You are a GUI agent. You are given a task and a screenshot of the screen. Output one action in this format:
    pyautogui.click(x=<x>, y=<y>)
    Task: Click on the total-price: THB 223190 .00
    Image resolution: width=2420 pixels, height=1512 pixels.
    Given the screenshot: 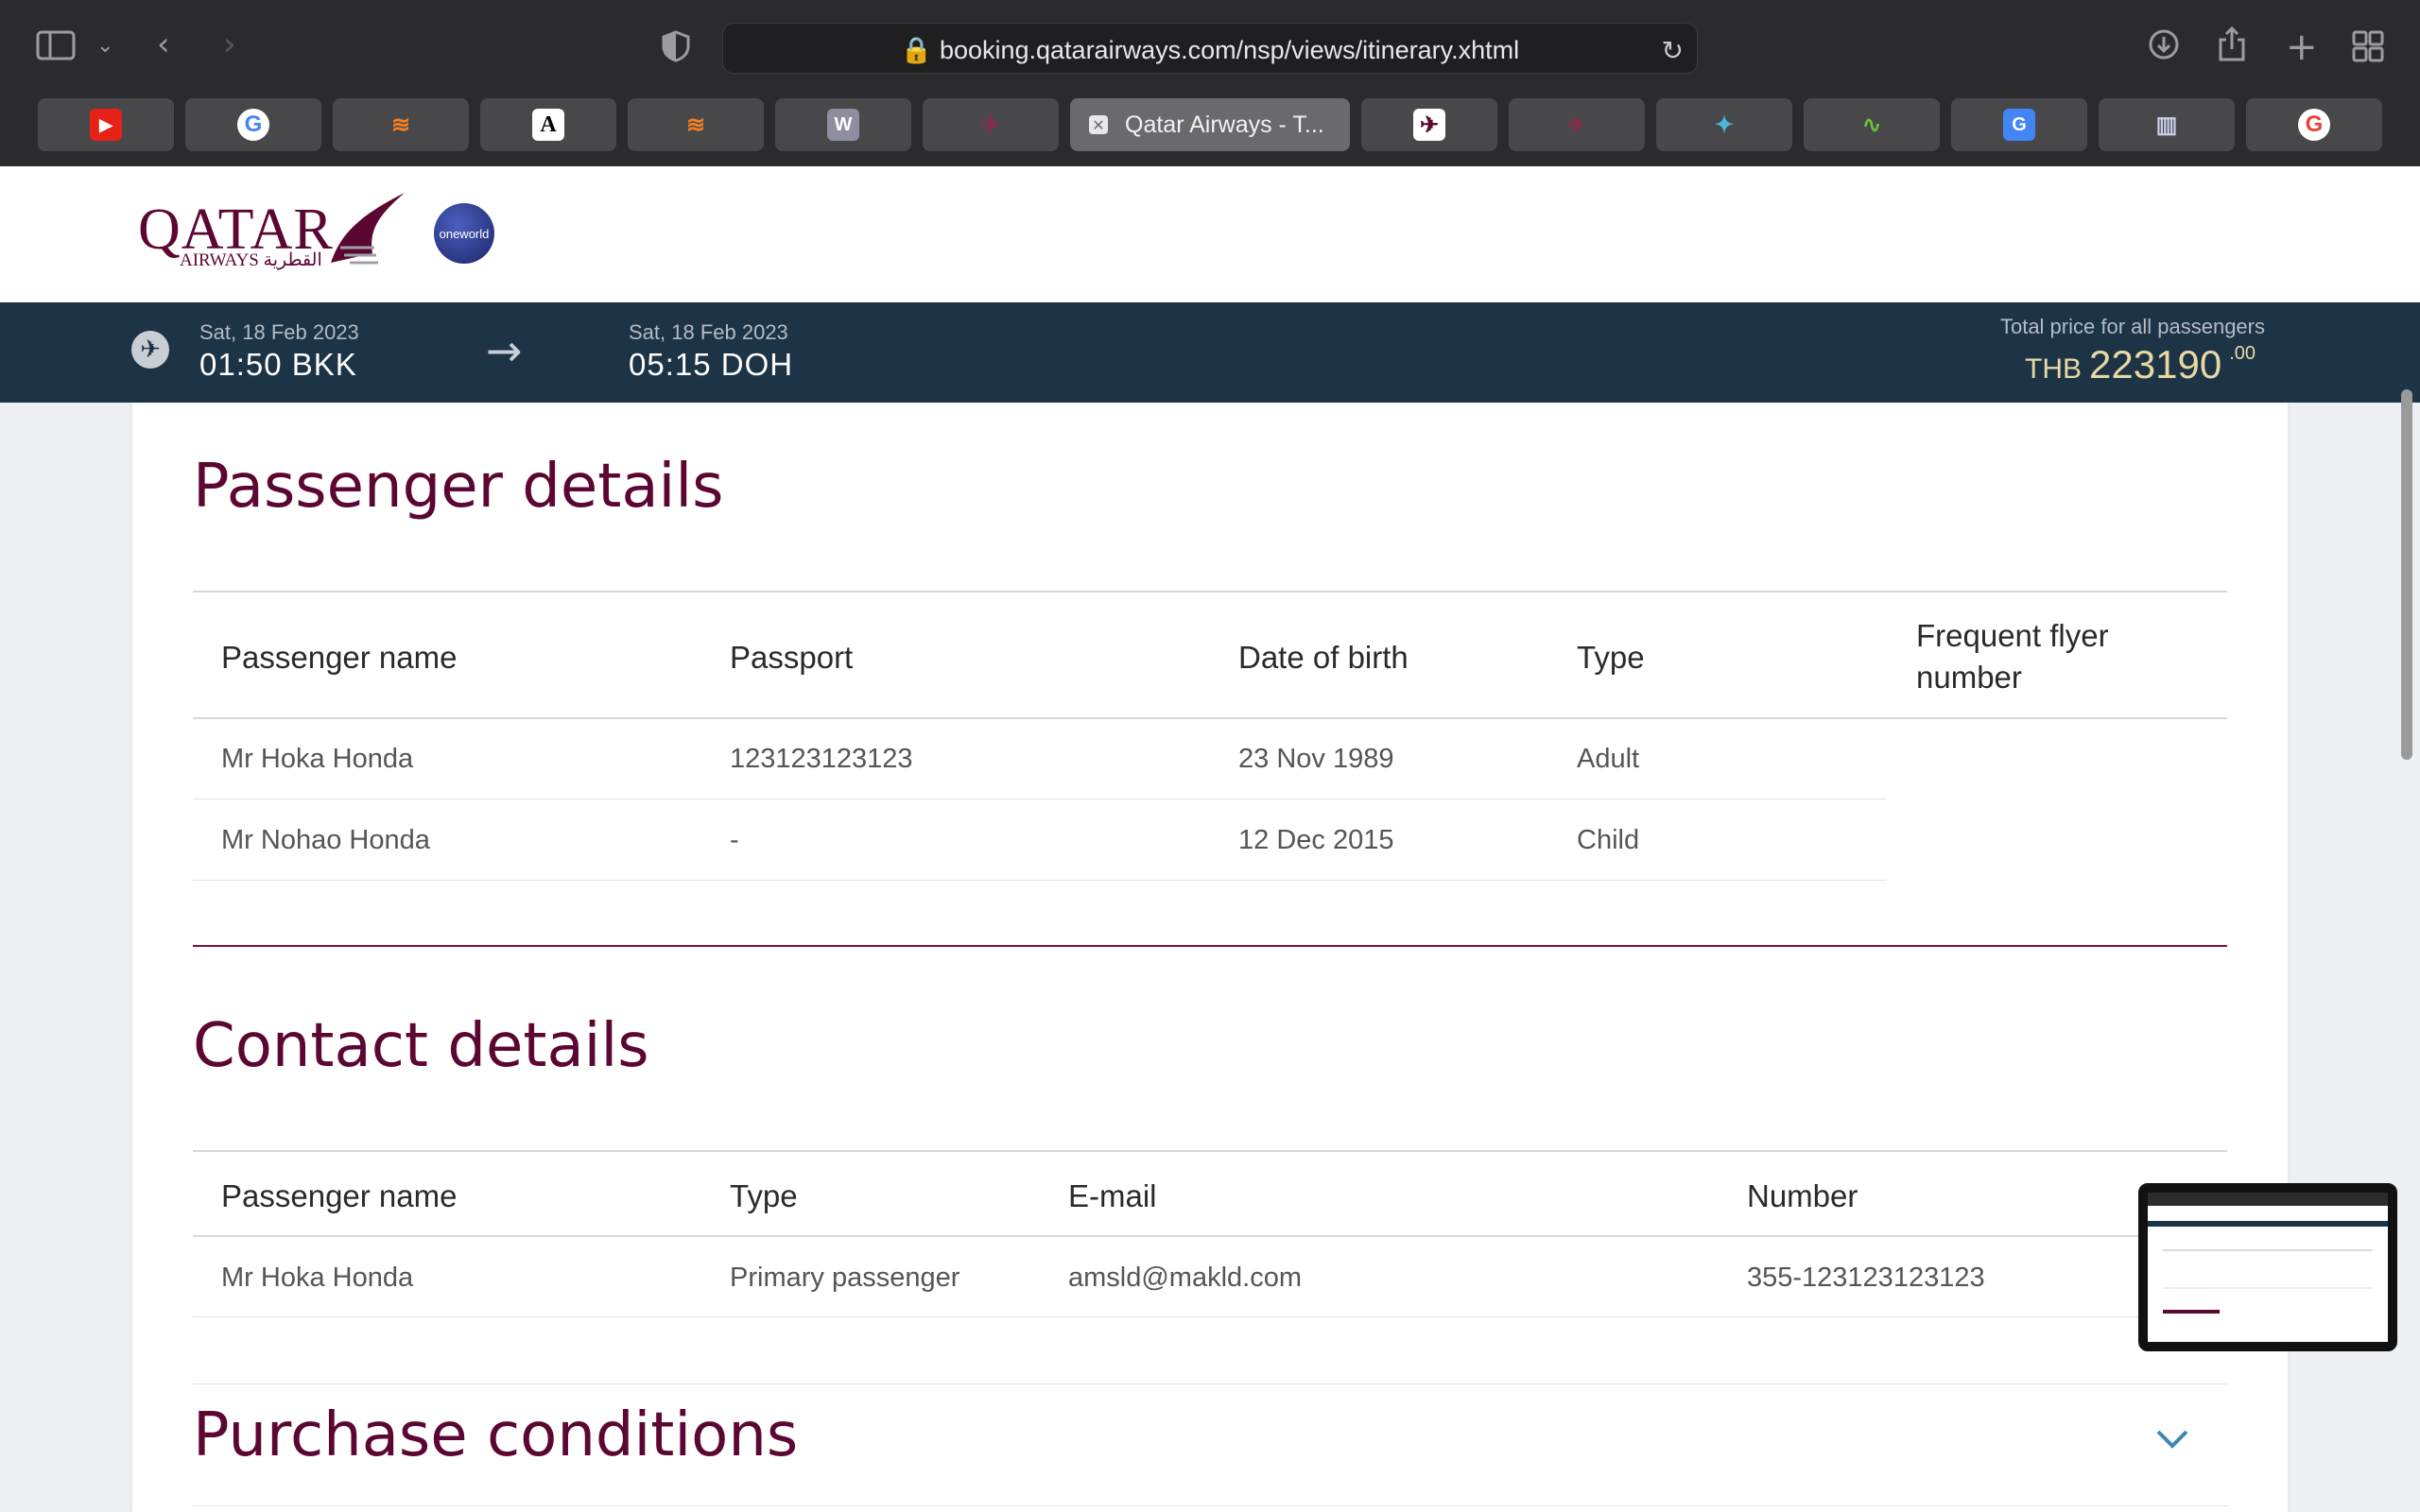 What is the action you would take?
    pyautogui.click(x=2140, y=364)
    